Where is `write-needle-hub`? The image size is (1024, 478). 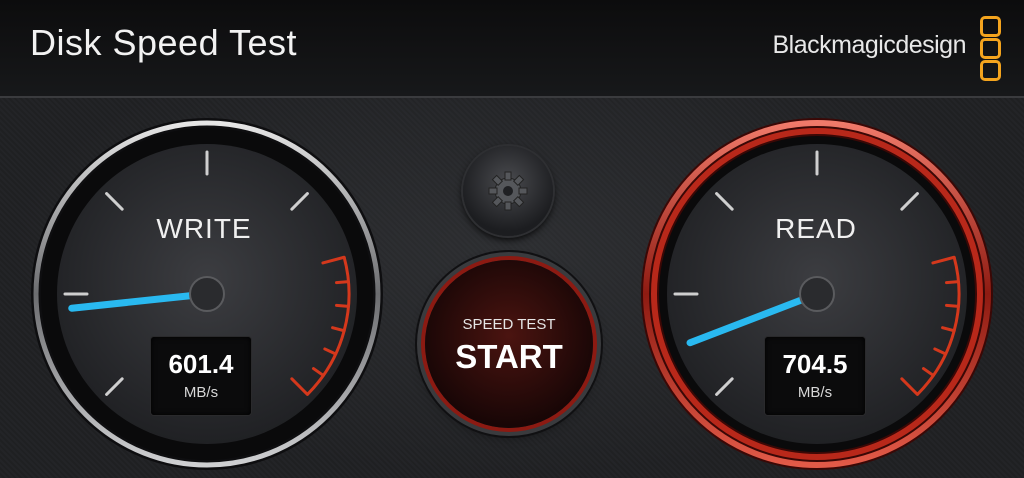 write-needle-hub is located at coordinates (207, 294).